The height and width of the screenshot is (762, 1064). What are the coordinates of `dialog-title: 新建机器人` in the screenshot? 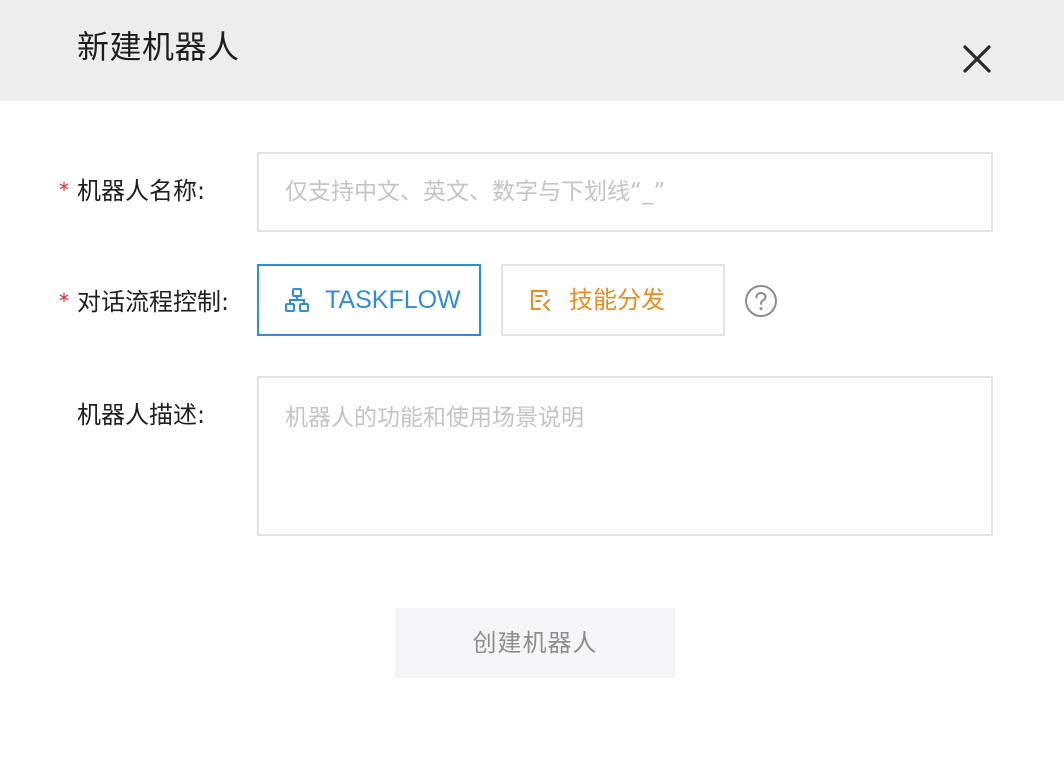 It's located at (158, 47).